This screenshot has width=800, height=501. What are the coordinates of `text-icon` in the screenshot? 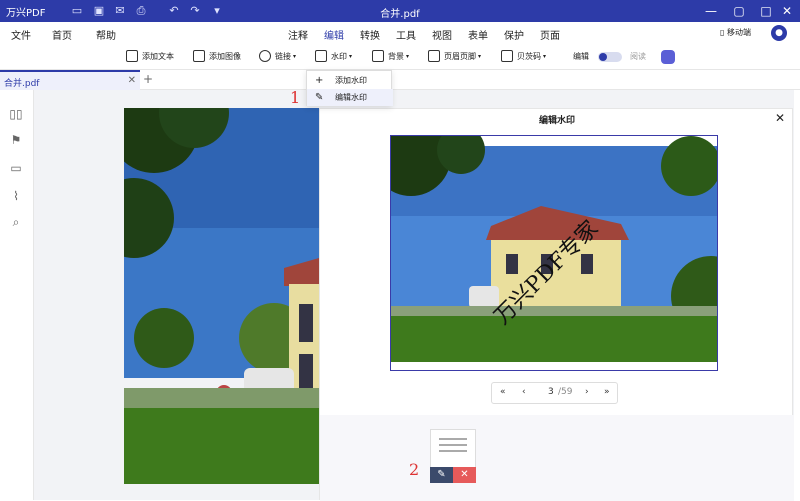 It's located at (132, 55).